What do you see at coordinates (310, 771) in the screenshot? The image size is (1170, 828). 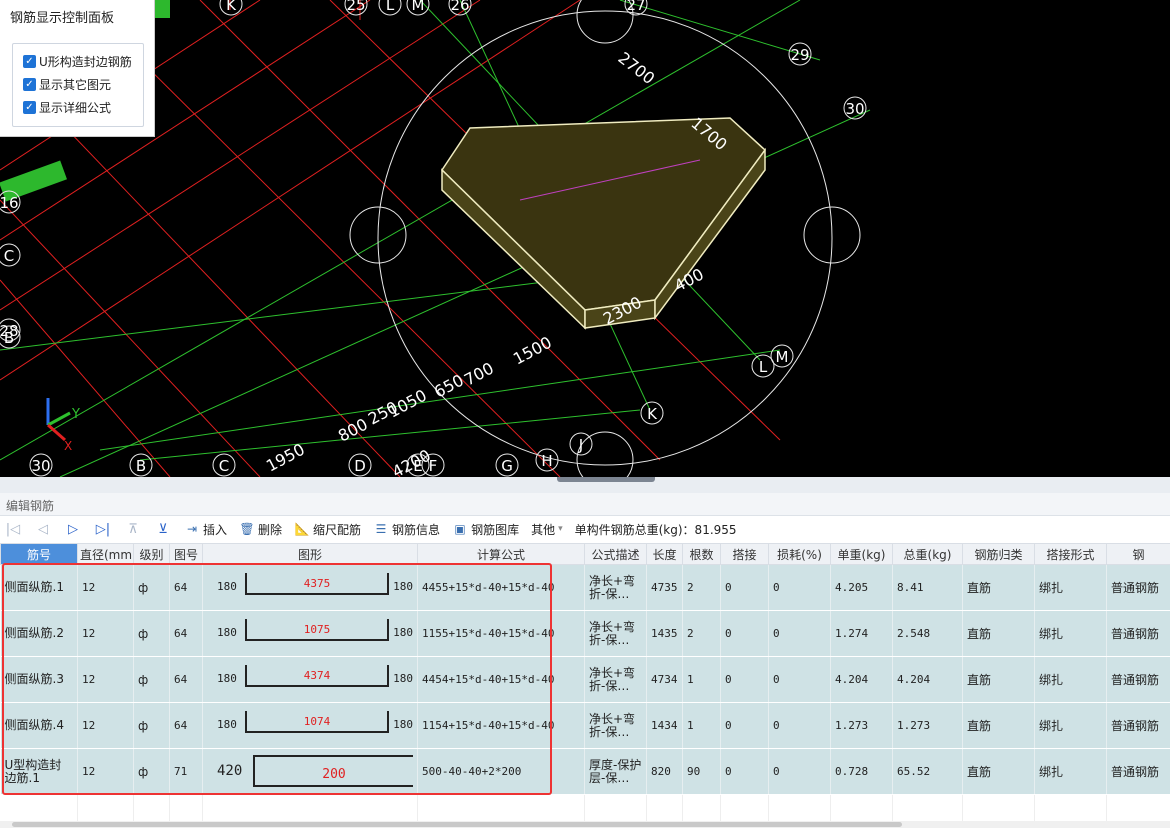 I see `cell-shape: 420 200` at bounding box center [310, 771].